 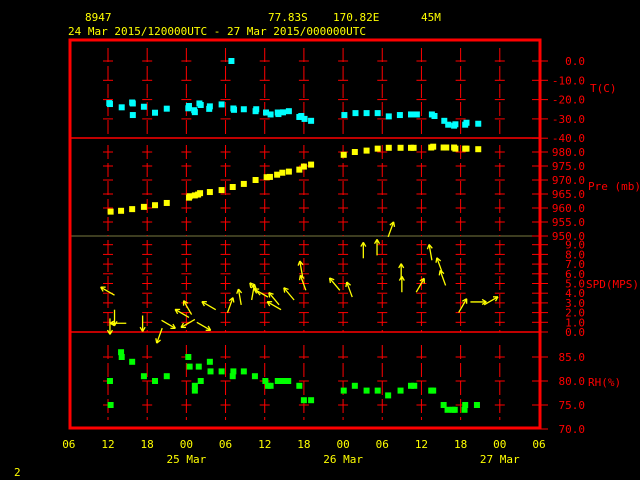 What do you see at coordinates (568, 80) in the screenshot?
I see `y-tick-label: -10.0` at bounding box center [568, 80].